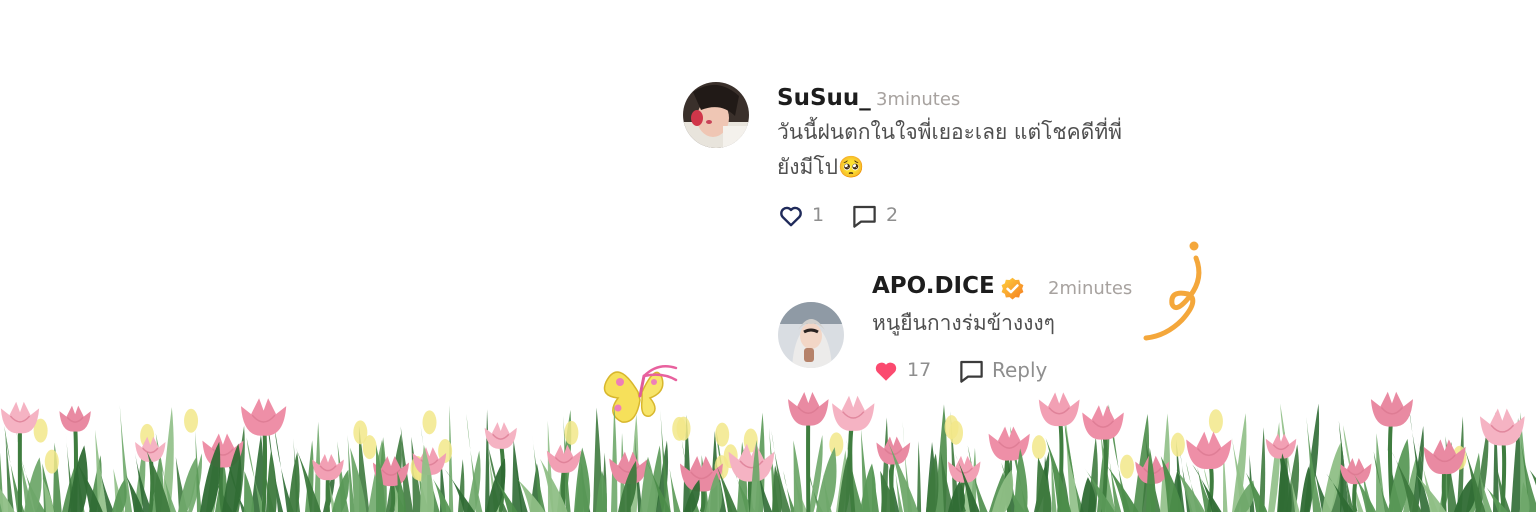  I want to click on comment-like-count: 1, so click(818, 215).